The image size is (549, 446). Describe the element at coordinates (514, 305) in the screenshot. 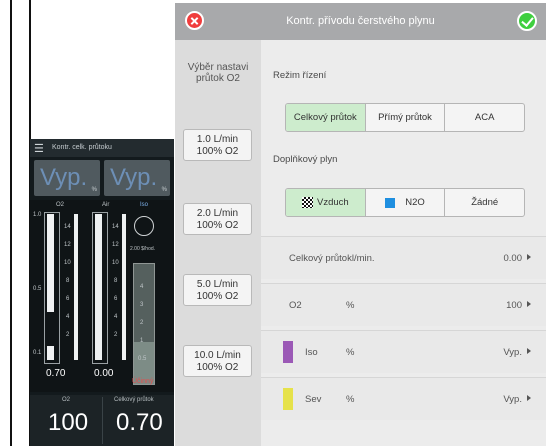

I see `row-value: 100` at that location.